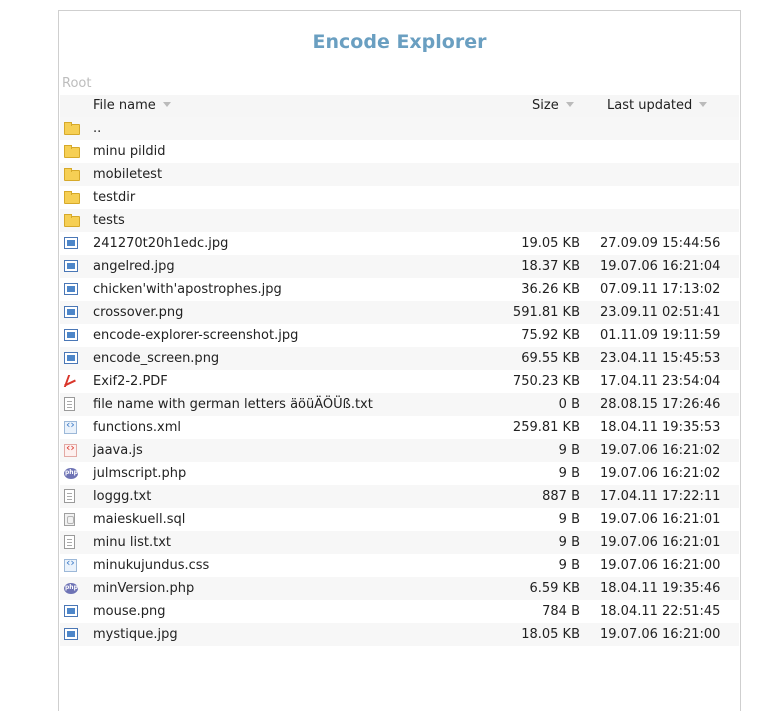  I want to click on file-name-link: encode_screen.png, so click(156, 358).